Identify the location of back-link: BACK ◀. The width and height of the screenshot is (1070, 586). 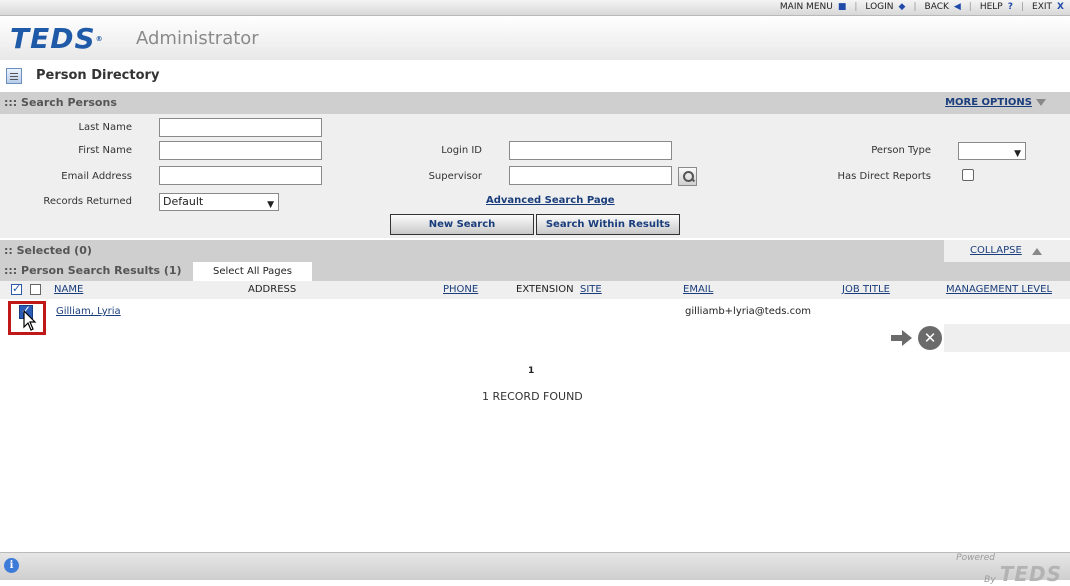
(943, 7).